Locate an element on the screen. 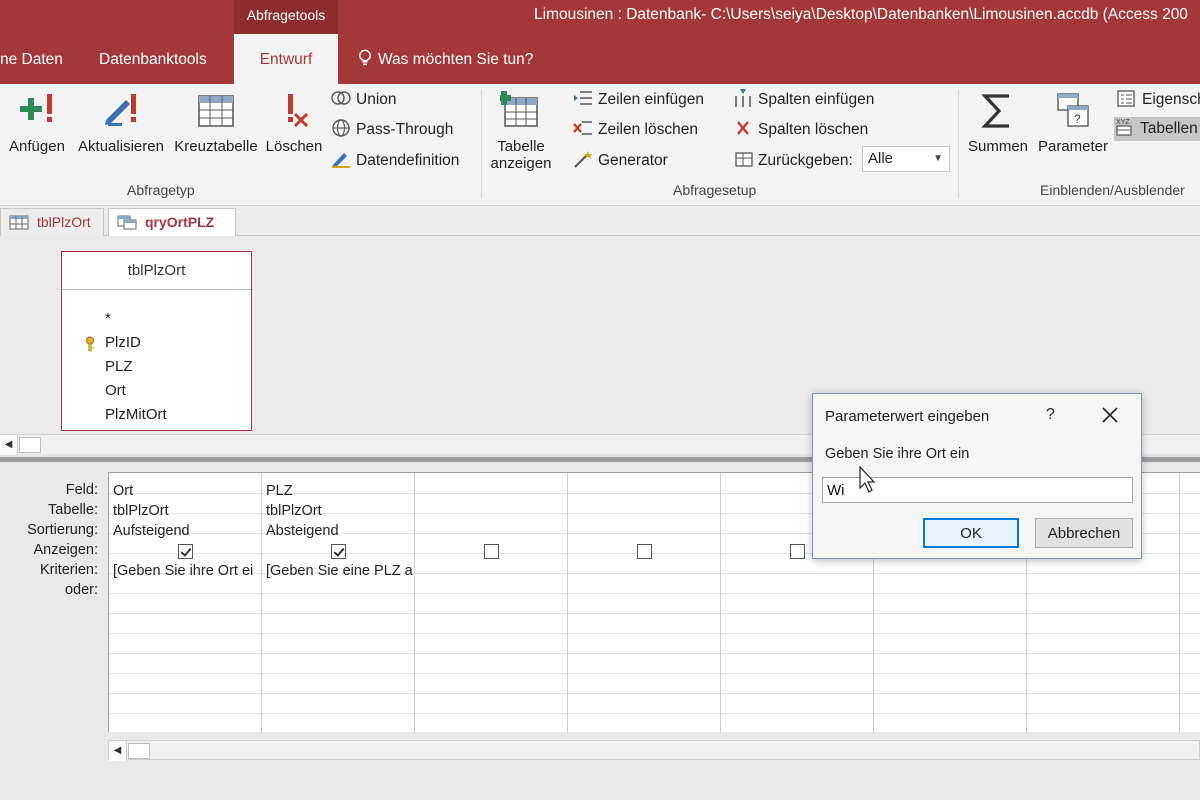 The height and width of the screenshot is (800, 1200). doc-tab-query-label: qryOrtPLZ is located at coordinates (180, 222).